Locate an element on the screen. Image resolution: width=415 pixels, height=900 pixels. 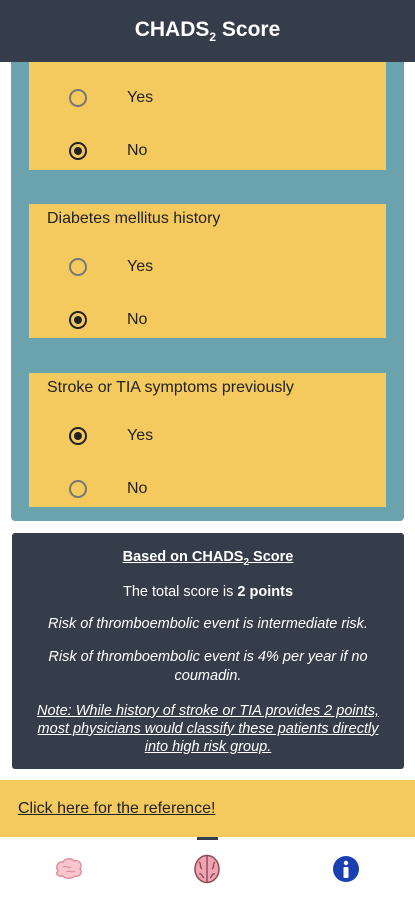
question-card-1: Yes No is located at coordinates (207, 116).